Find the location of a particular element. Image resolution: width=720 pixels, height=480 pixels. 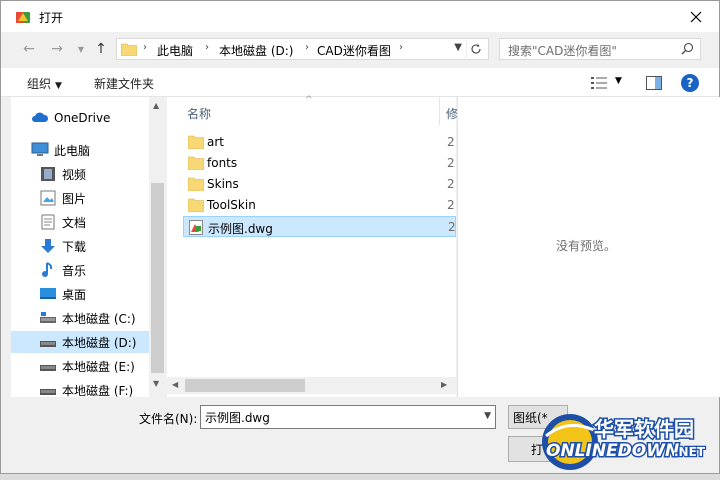

search-box: 搜索"CAD迷你看图" is located at coordinates (600, 49).